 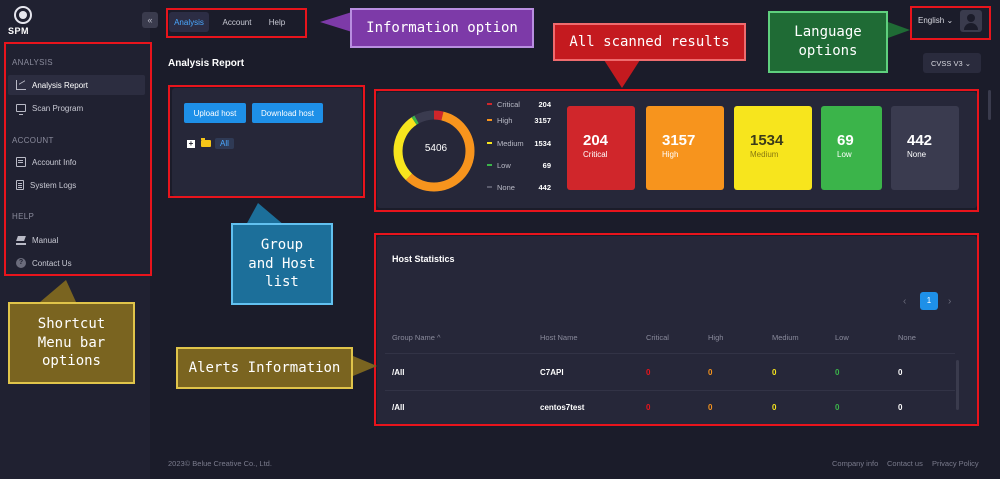 What do you see at coordinates (78, 159) in the screenshot?
I see `highlight-sidebar` at bounding box center [78, 159].